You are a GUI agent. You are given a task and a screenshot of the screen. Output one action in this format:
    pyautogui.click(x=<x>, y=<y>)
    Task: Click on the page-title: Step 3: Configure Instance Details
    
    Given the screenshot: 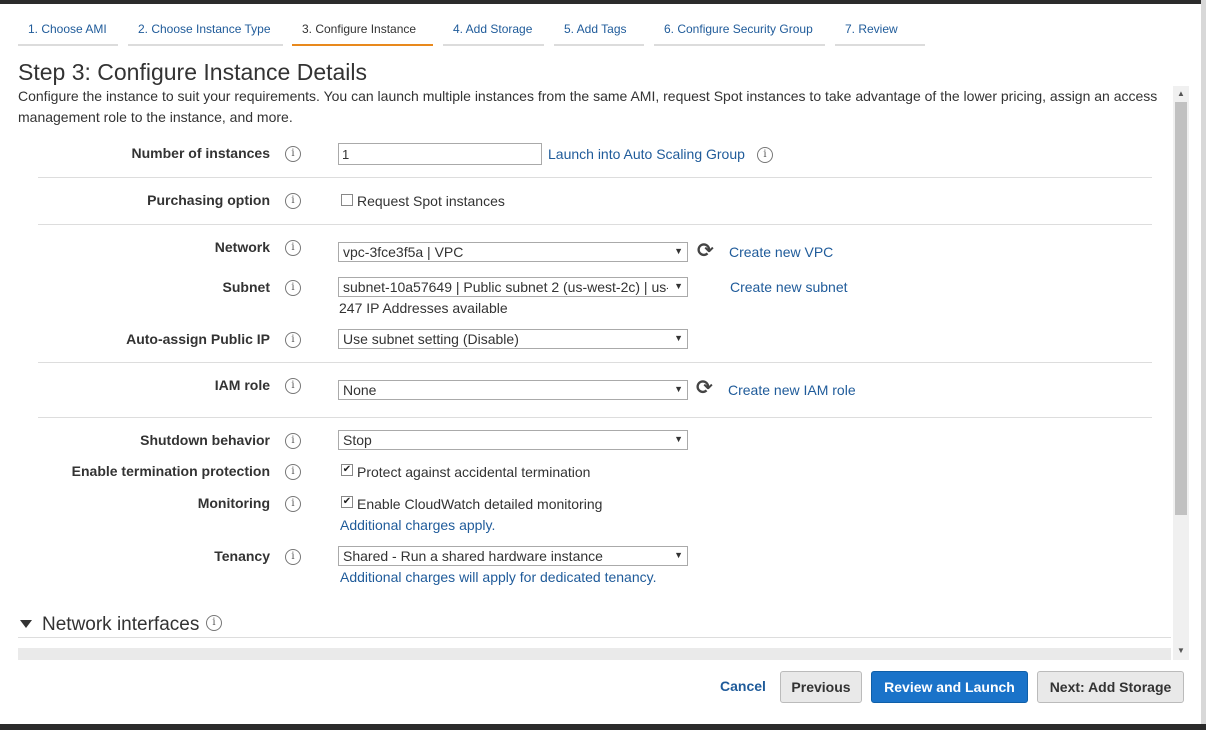 What is the action you would take?
    pyautogui.click(x=193, y=72)
    